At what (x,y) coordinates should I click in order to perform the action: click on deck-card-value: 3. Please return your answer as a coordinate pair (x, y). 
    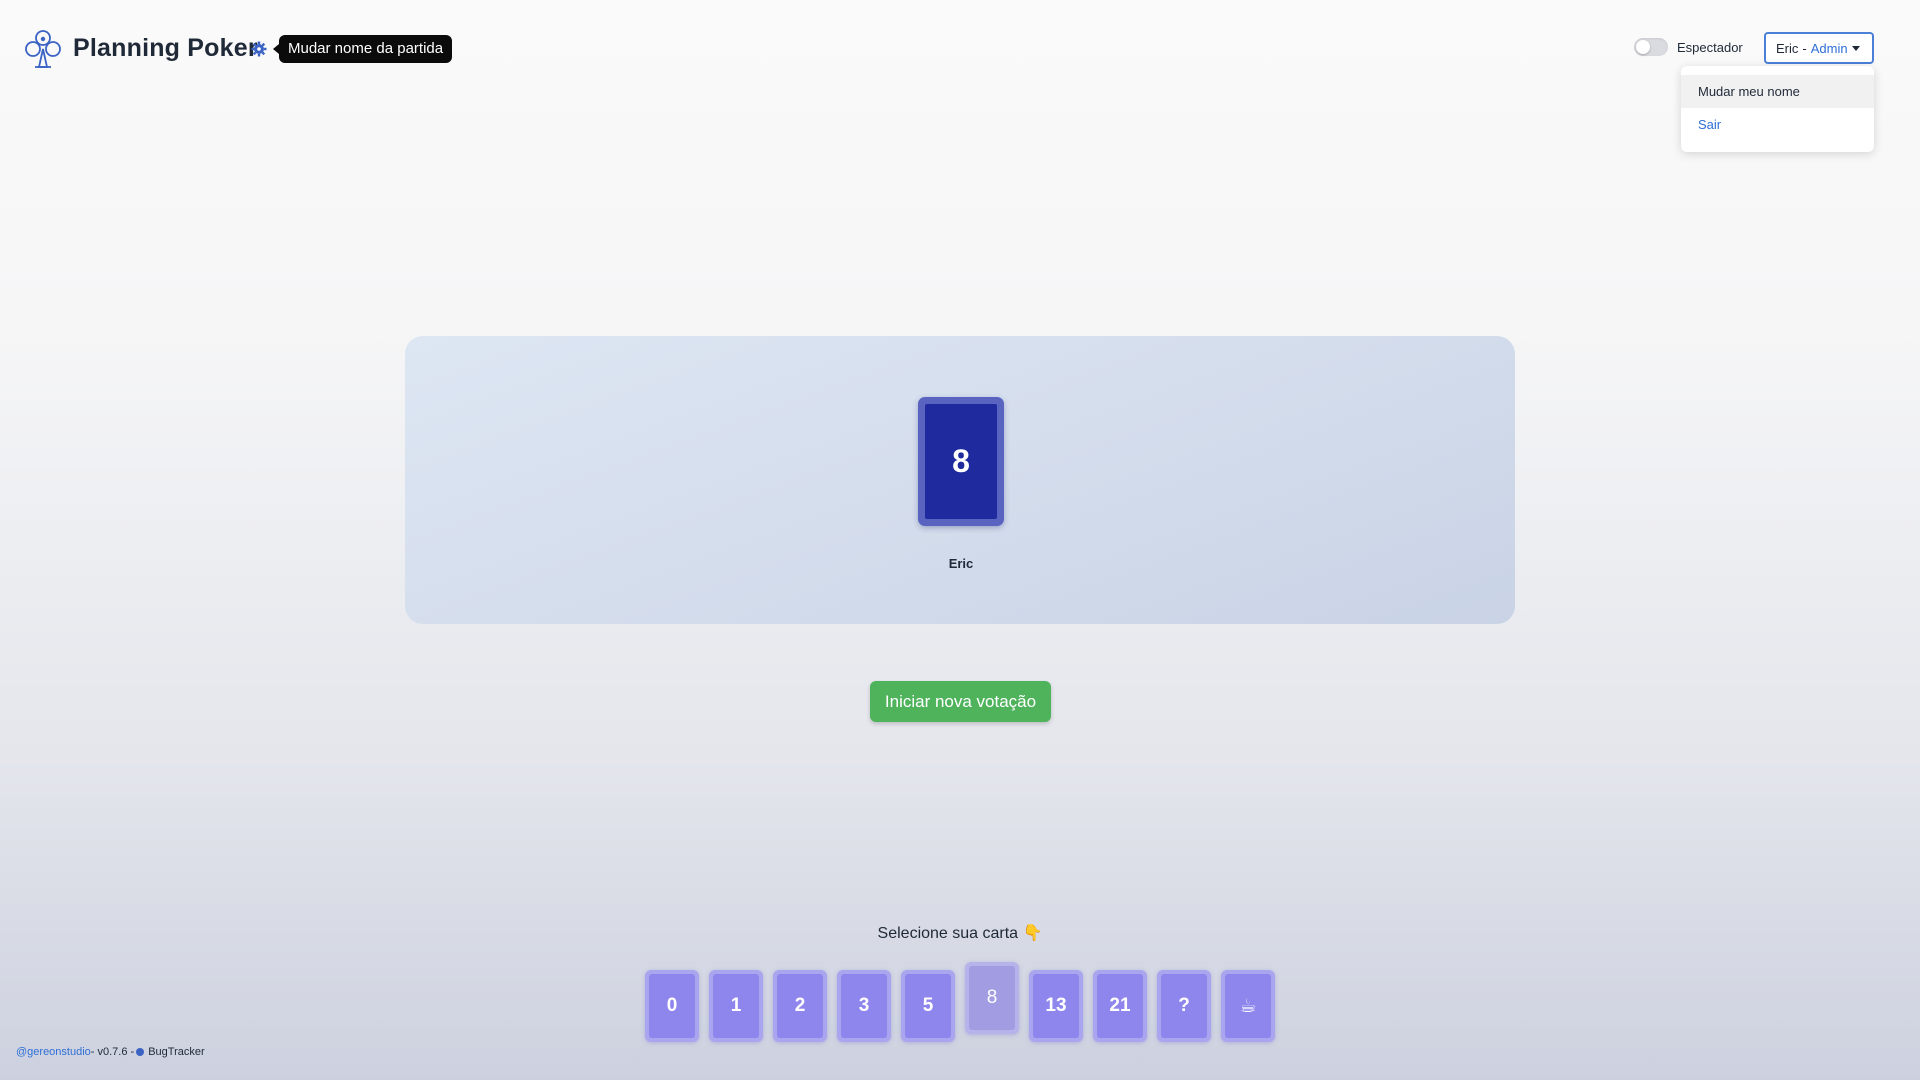
    Looking at the image, I should click on (864, 1006).